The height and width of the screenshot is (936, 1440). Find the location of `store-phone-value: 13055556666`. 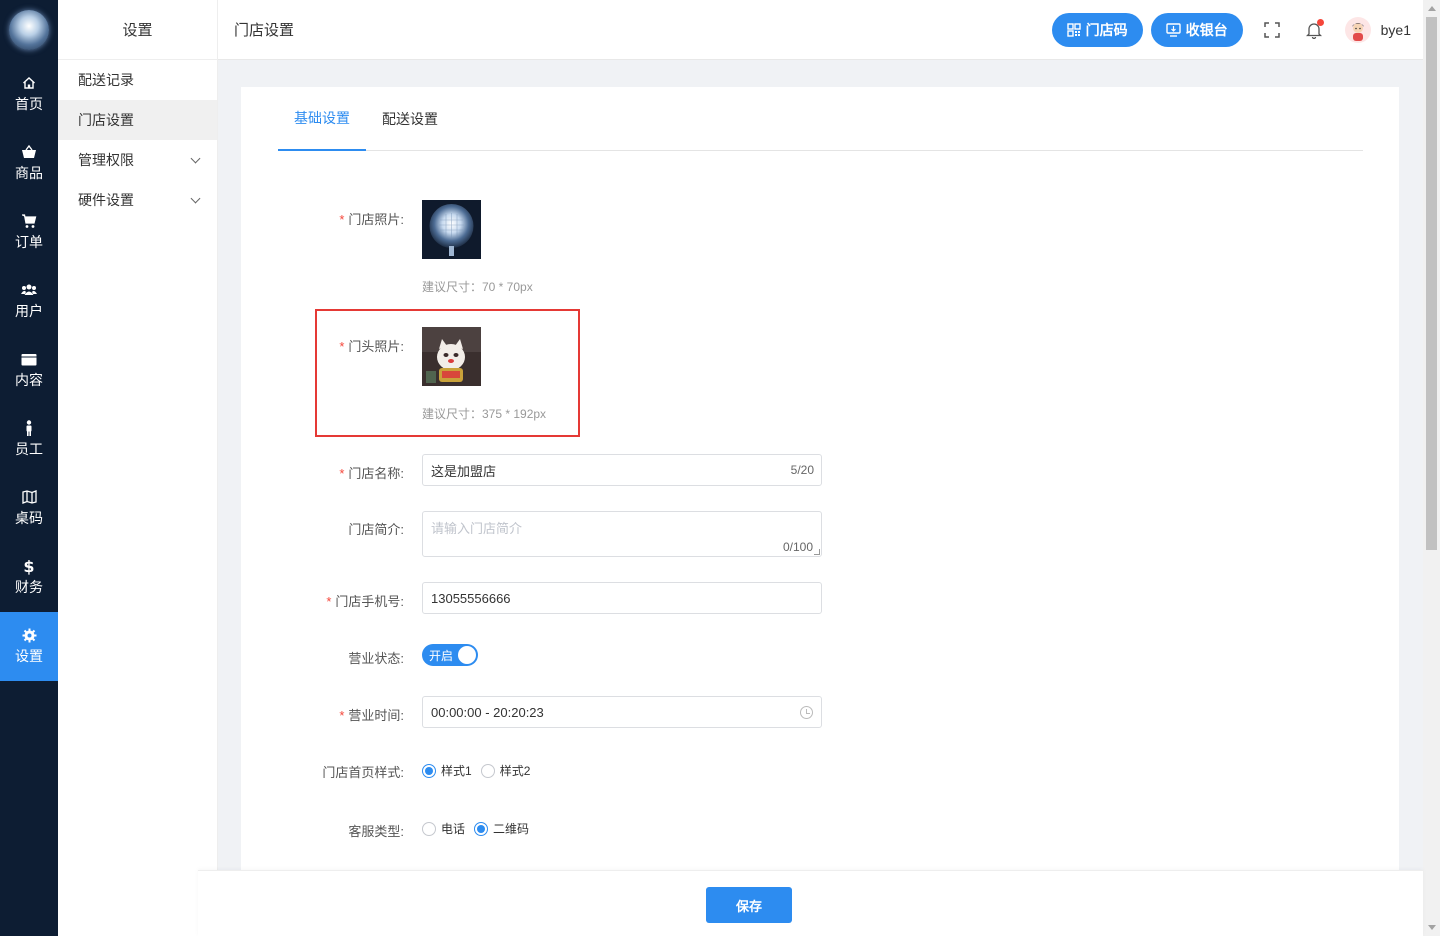

store-phone-value: 13055556666 is located at coordinates (471, 598).